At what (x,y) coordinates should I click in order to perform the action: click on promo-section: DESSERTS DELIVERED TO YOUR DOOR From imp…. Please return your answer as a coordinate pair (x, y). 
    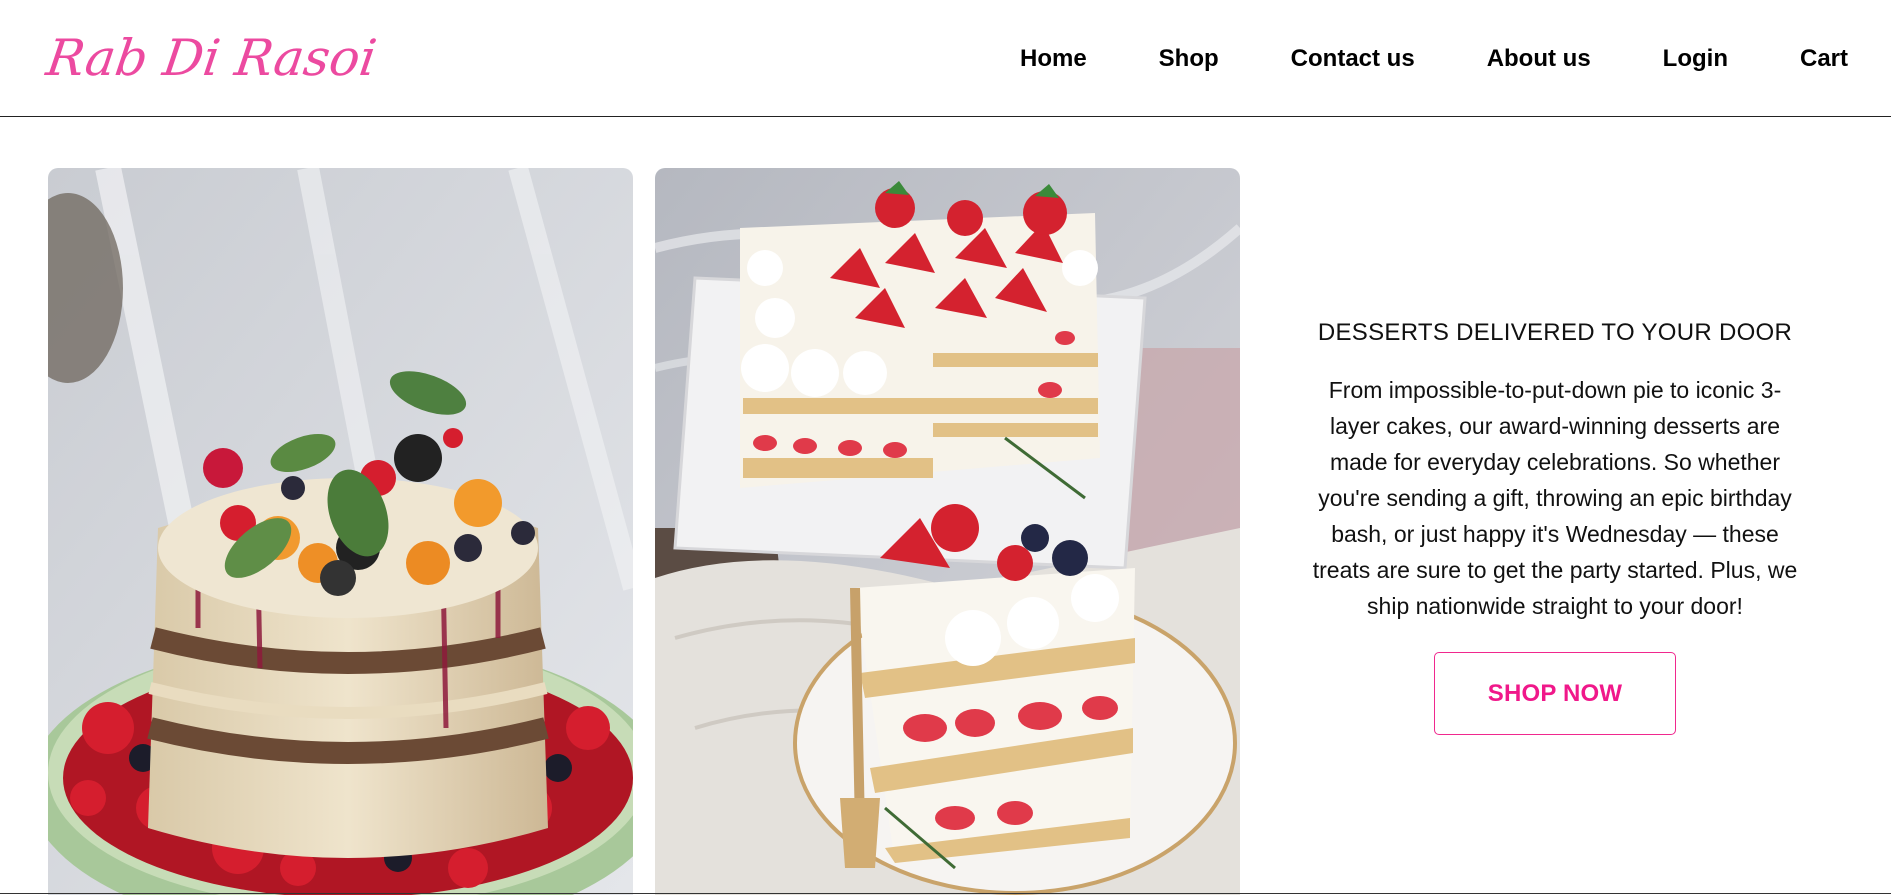
    Looking at the image, I should click on (1555, 517).